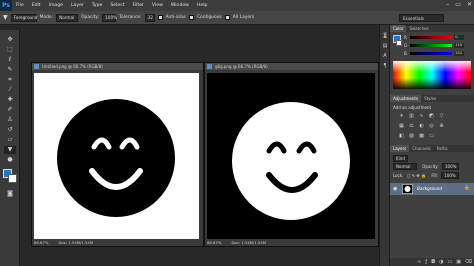 This screenshot has height=266, width=474. What do you see at coordinates (10, 80) in the screenshot?
I see `crop-tool-icon: ⌗` at bounding box center [10, 80].